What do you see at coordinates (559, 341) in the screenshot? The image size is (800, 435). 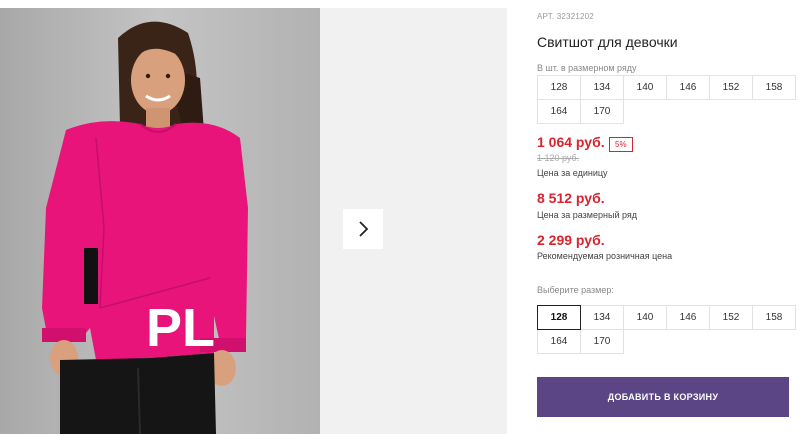 I see `size-option: 164` at bounding box center [559, 341].